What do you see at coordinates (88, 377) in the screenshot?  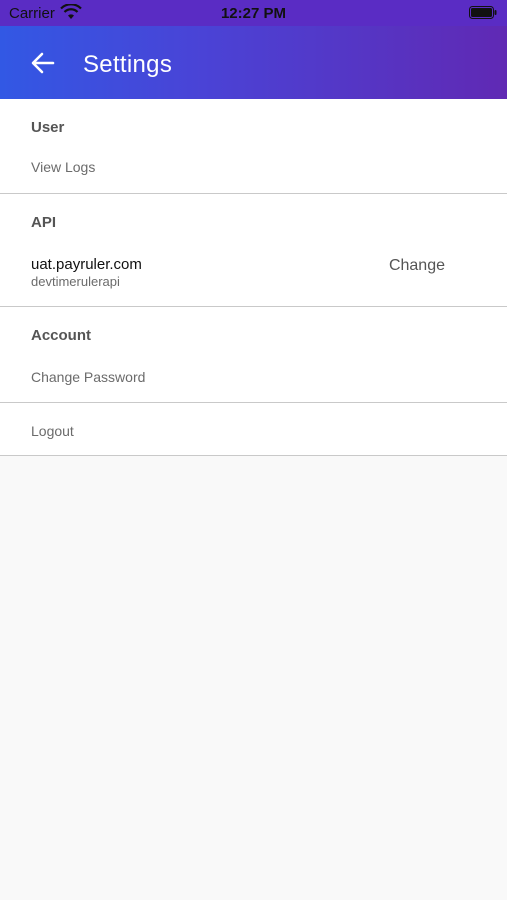 I see `change-password-item: Change Password` at bounding box center [88, 377].